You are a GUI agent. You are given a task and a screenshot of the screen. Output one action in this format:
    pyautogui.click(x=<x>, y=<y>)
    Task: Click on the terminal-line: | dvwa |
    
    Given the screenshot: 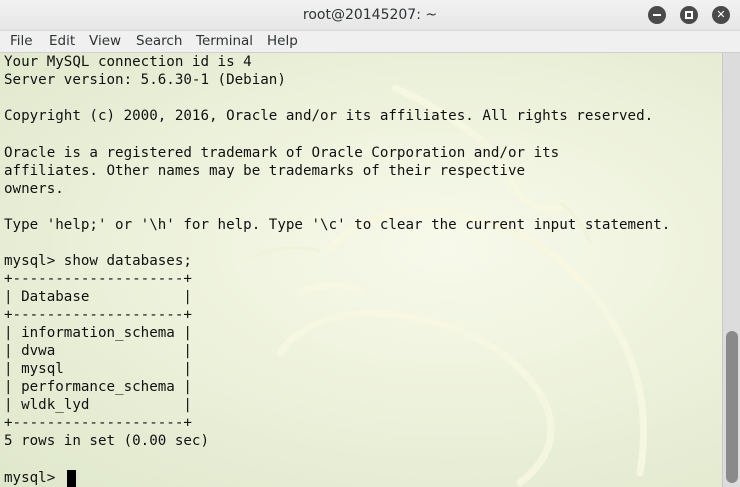 What is the action you would take?
    pyautogui.click(x=98, y=351)
    